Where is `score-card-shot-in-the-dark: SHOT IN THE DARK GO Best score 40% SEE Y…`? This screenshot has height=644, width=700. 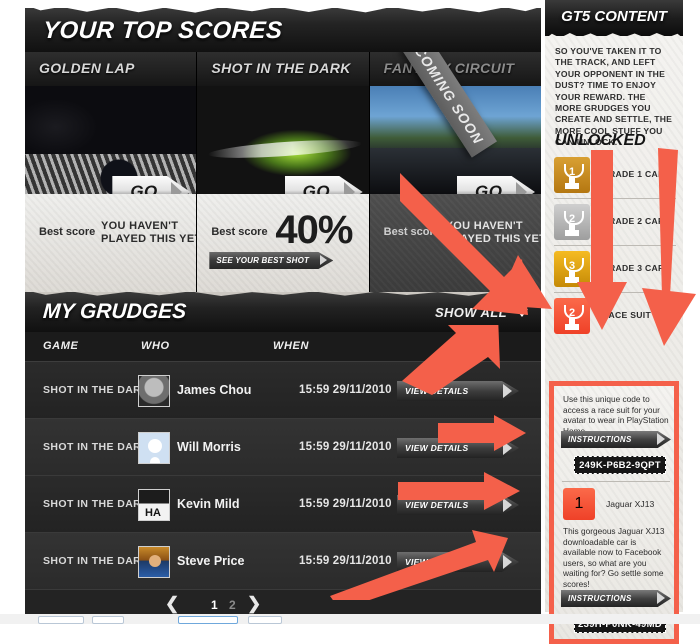 score-card-shot-in-the-dark: SHOT IN THE DARK GO Best score 40% SEE Y… is located at coordinates (283, 172).